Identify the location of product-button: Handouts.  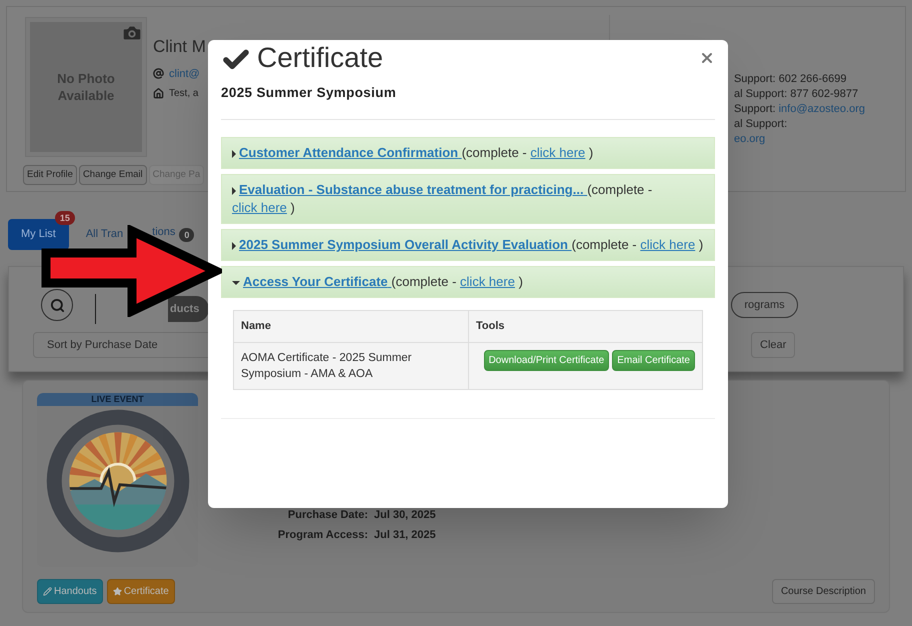
(70, 591).